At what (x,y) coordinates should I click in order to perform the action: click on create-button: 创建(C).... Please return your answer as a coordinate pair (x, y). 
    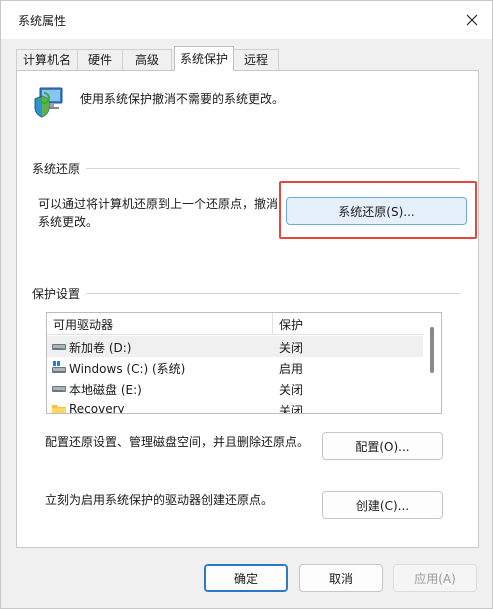
    Looking at the image, I should click on (382, 505).